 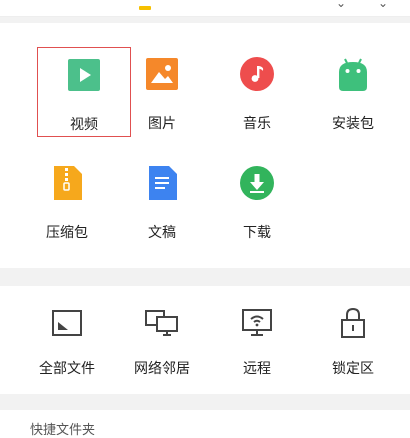 I want to click on remote-icon, so click(x=257, y=323).